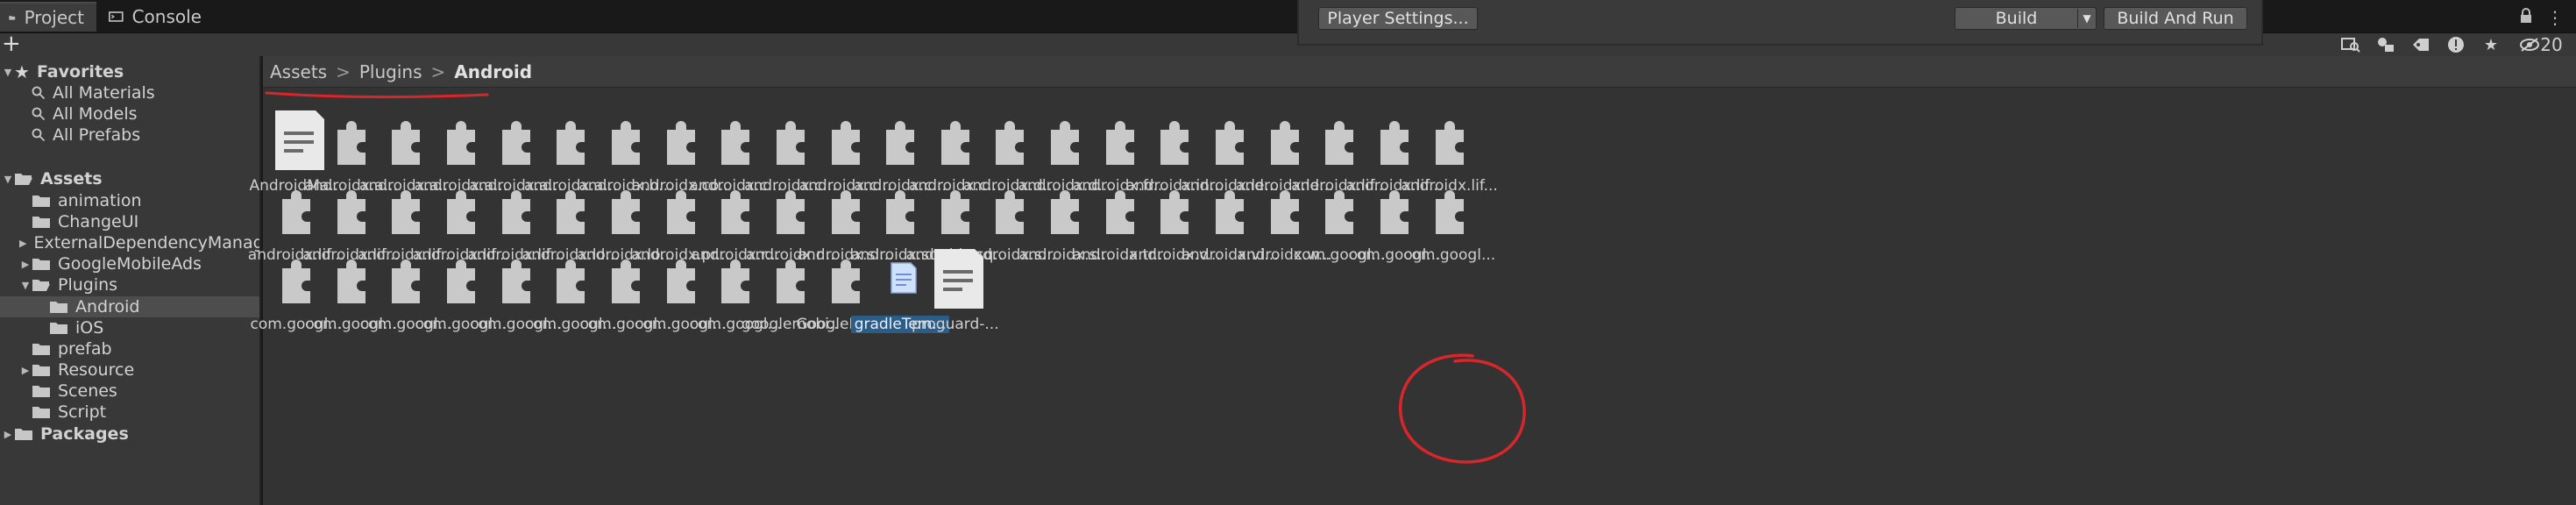  I want to click on console-icon, so click(116, 16).